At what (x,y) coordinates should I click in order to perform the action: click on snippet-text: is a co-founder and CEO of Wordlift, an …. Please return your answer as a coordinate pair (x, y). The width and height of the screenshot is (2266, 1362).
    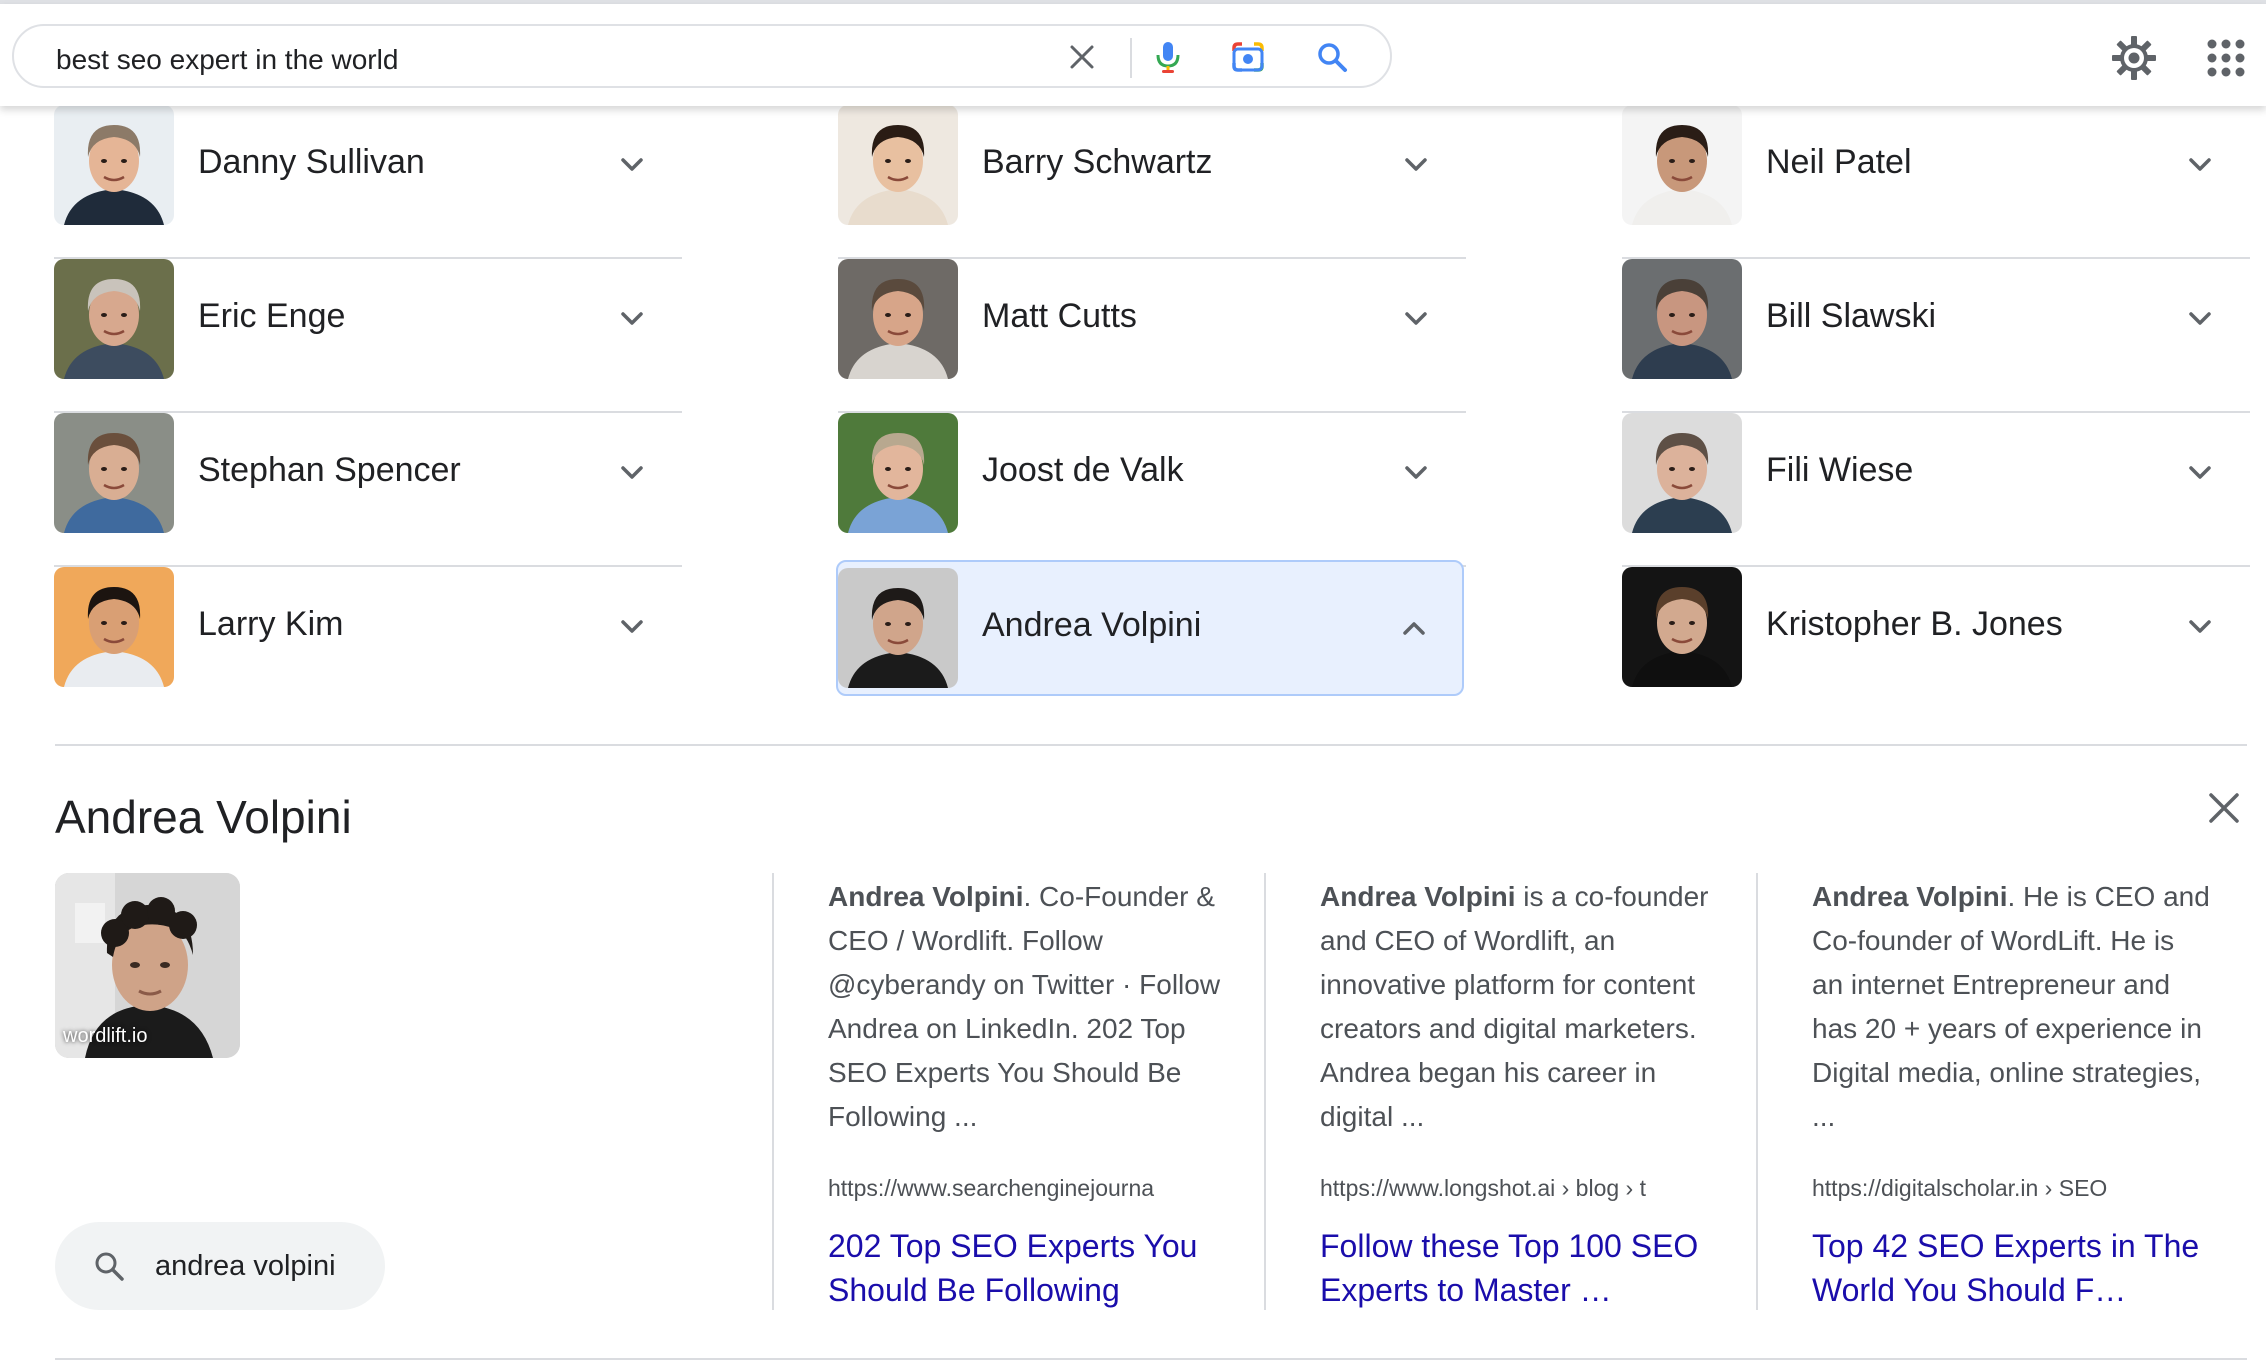
    Looking at the image, I should click on (1514, 1006).